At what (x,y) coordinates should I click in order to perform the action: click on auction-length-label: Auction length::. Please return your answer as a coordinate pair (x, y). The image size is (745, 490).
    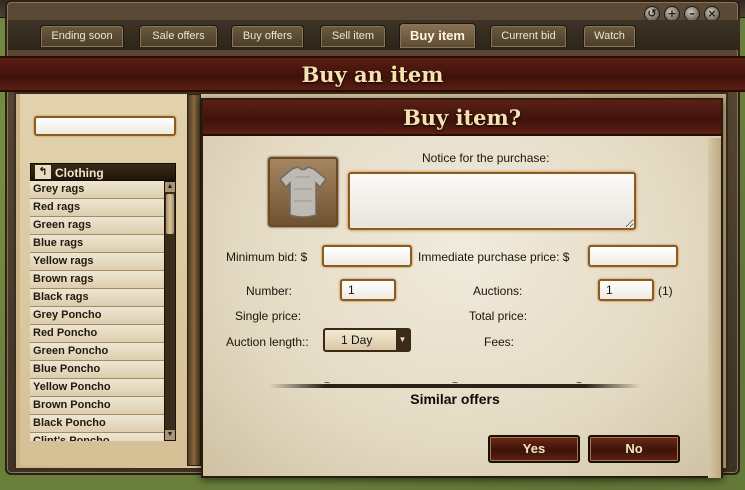
    Looking at the image, I should click on (267, 342).